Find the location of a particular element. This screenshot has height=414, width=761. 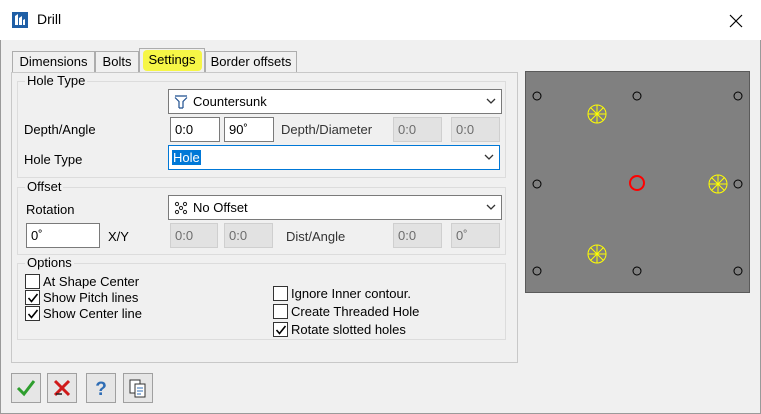

x-offset-input: 0:0 is located at coordinates (194, 235).